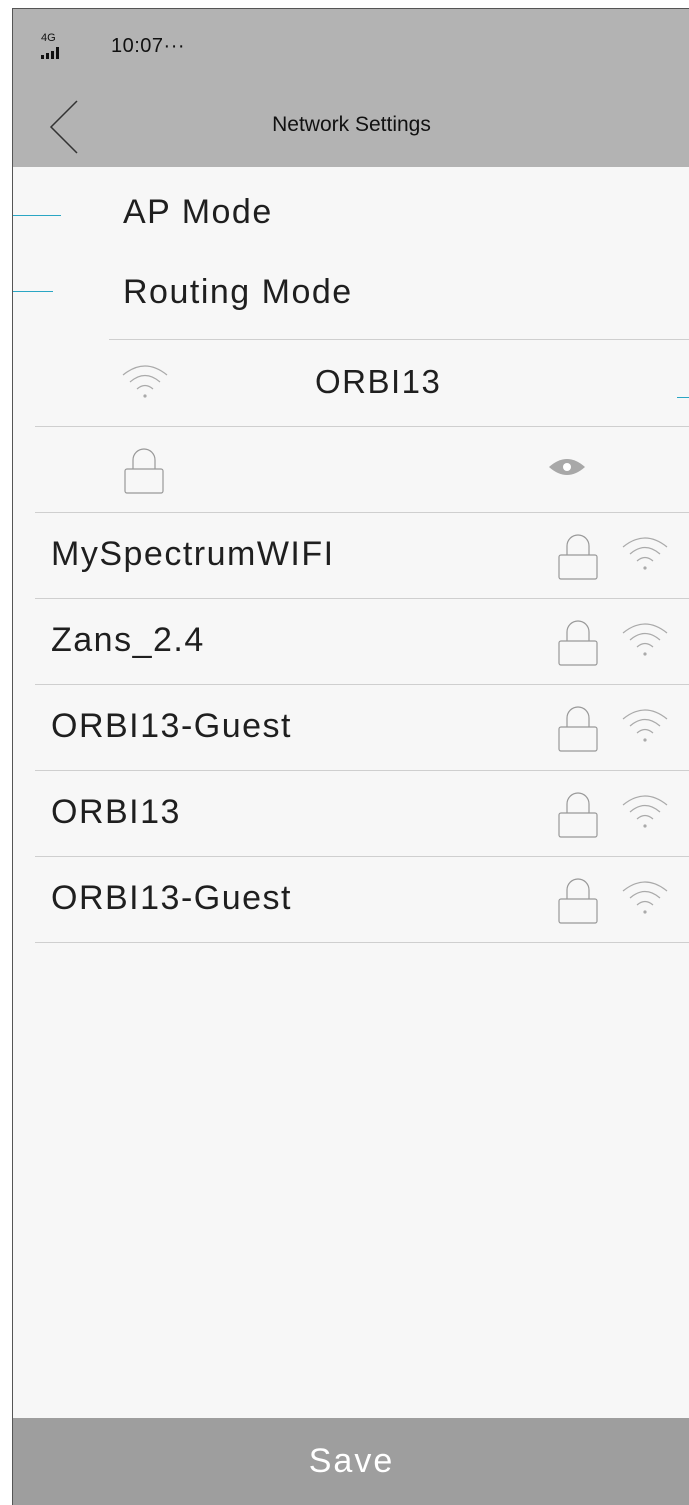 The height and width of the screenshot is (1505, 689). Describe the element at coordinates (48, 38) in the screenshot. I see `network-type: 4G` at that location.